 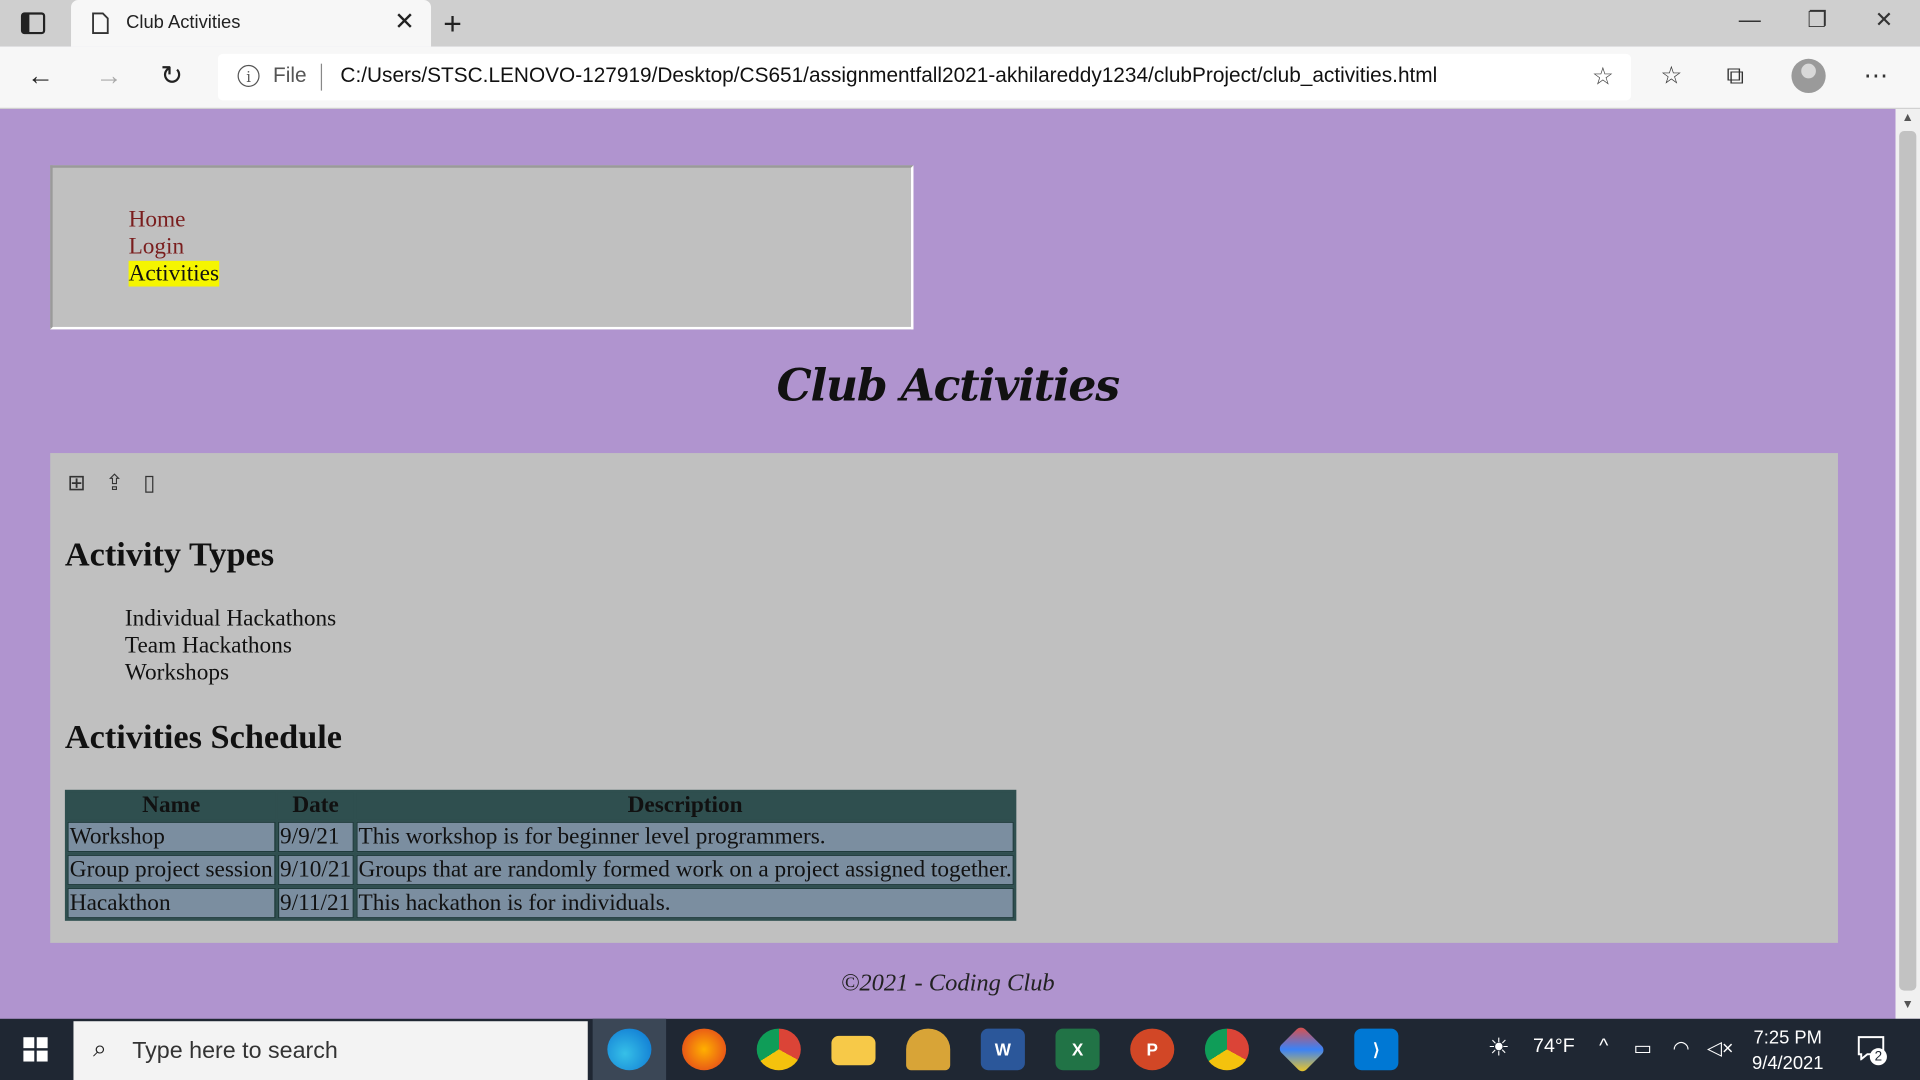 I want to click on minimize-icon: —, so click(x=1750, y=20).